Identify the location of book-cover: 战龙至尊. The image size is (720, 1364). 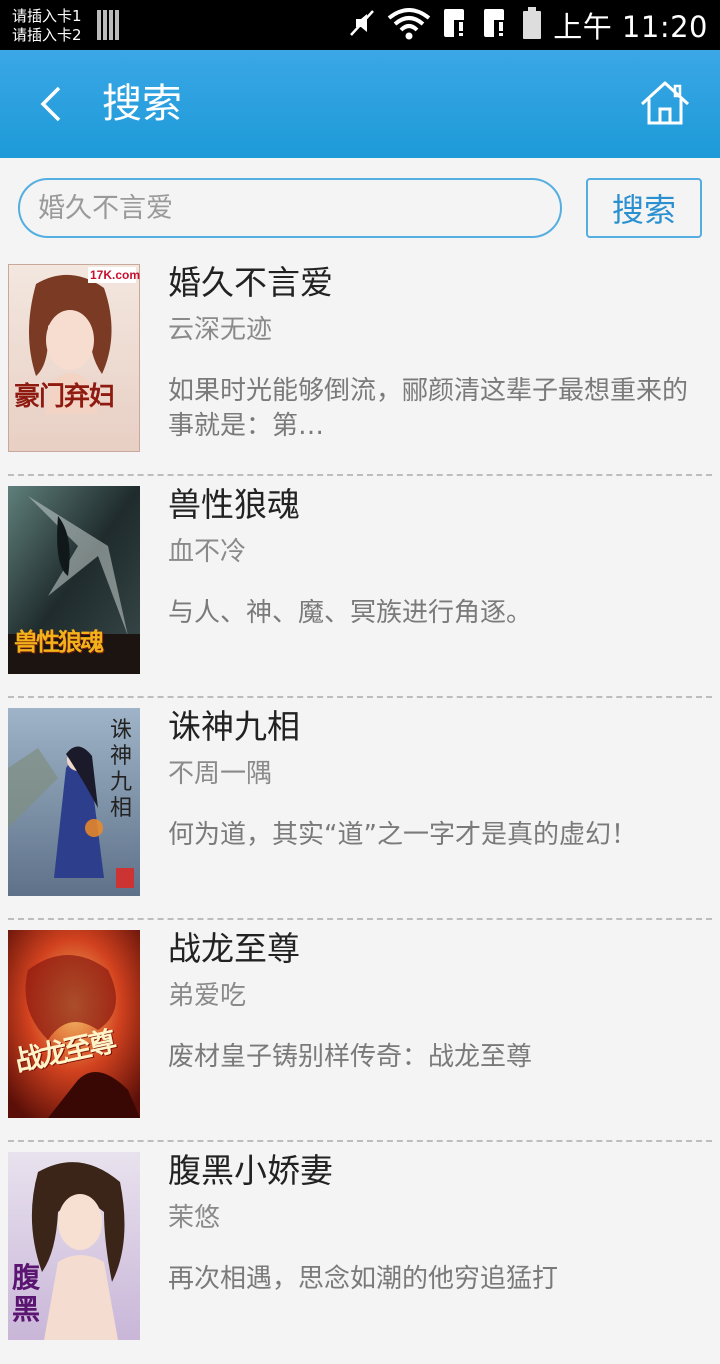
(74, 1024).